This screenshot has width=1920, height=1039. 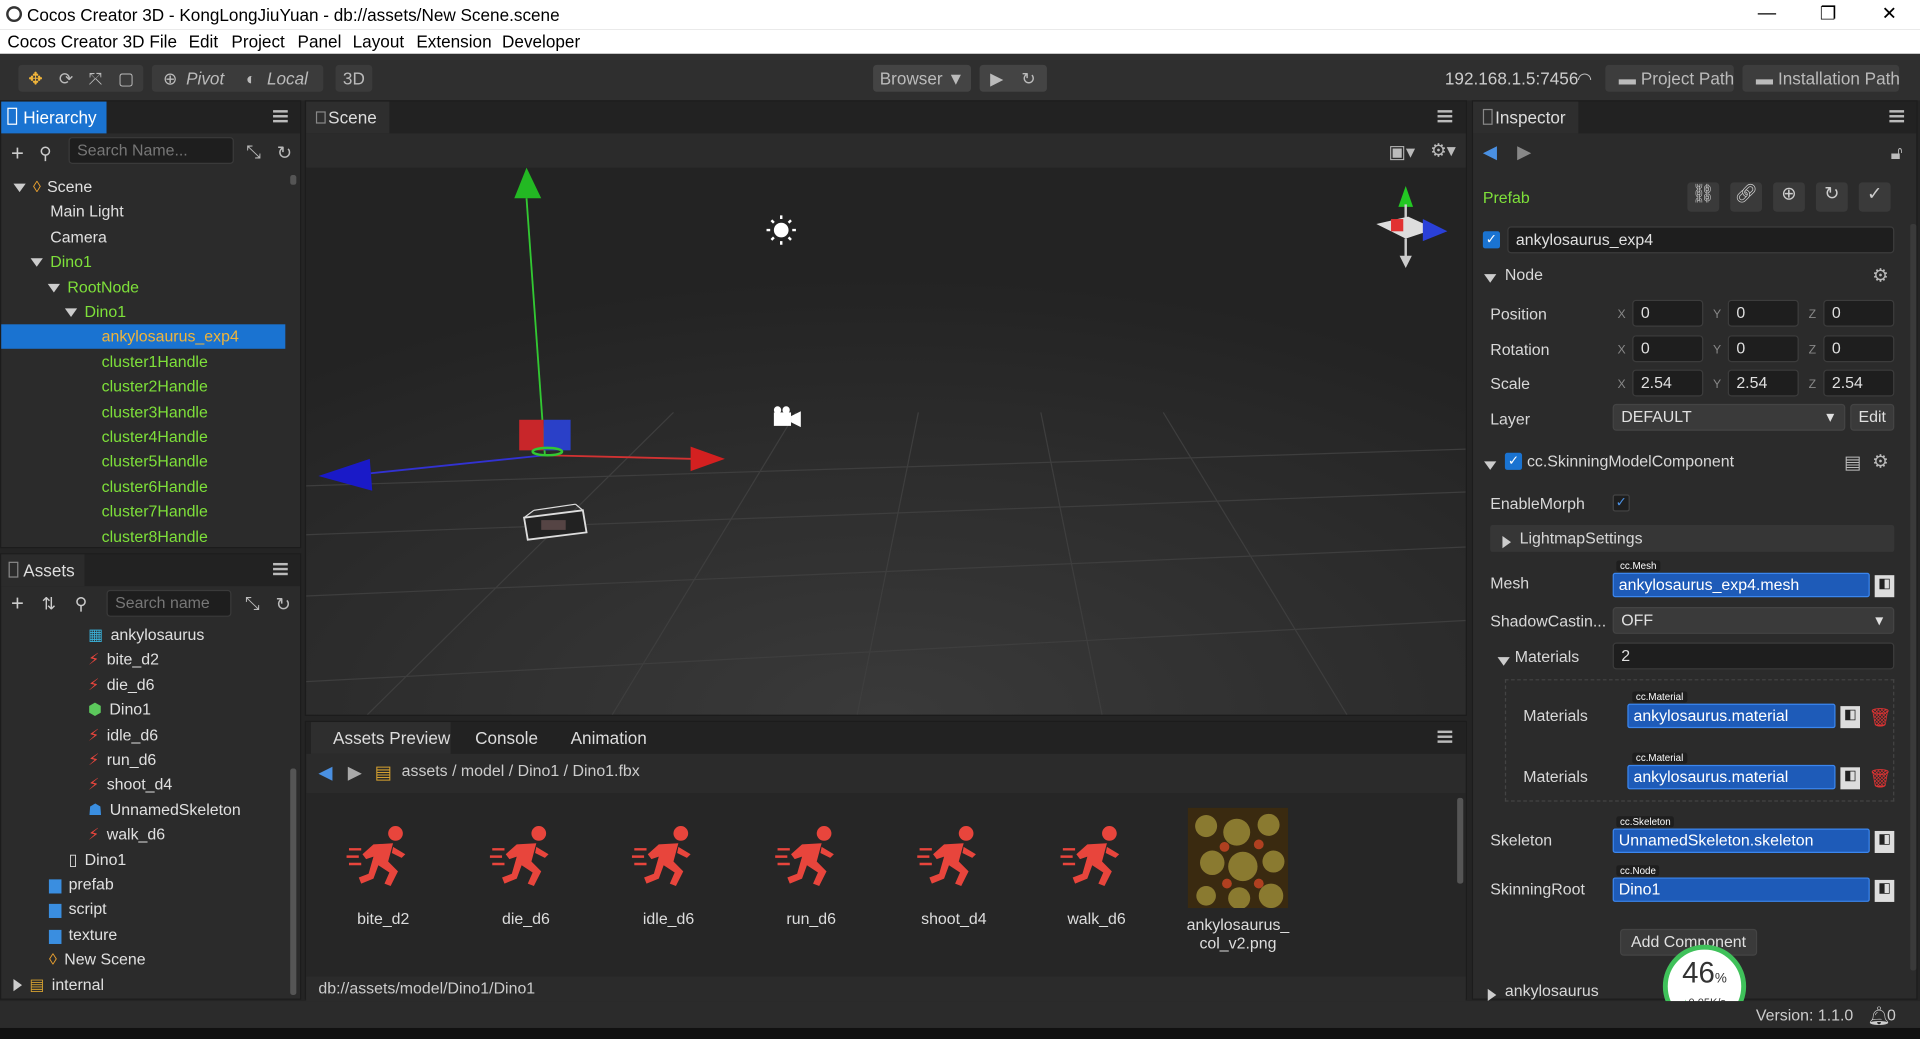 What do you see at coordinates (143, 462) in the screenshot?
I see `hierarchy-node: cluster5Handle` at bounding box center [143, 462].